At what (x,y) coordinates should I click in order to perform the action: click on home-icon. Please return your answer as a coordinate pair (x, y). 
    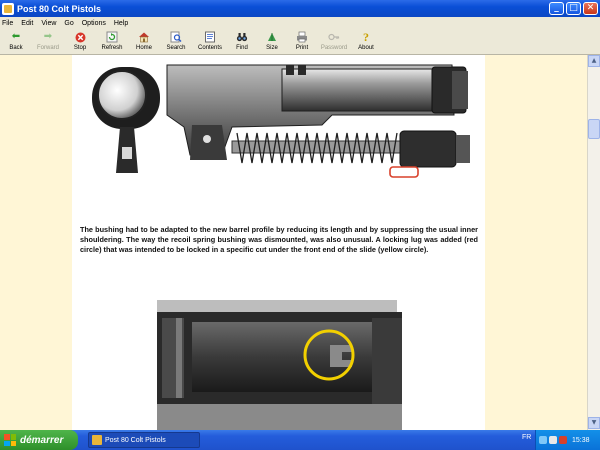
    Looking at the image, I should click on (144, 37).